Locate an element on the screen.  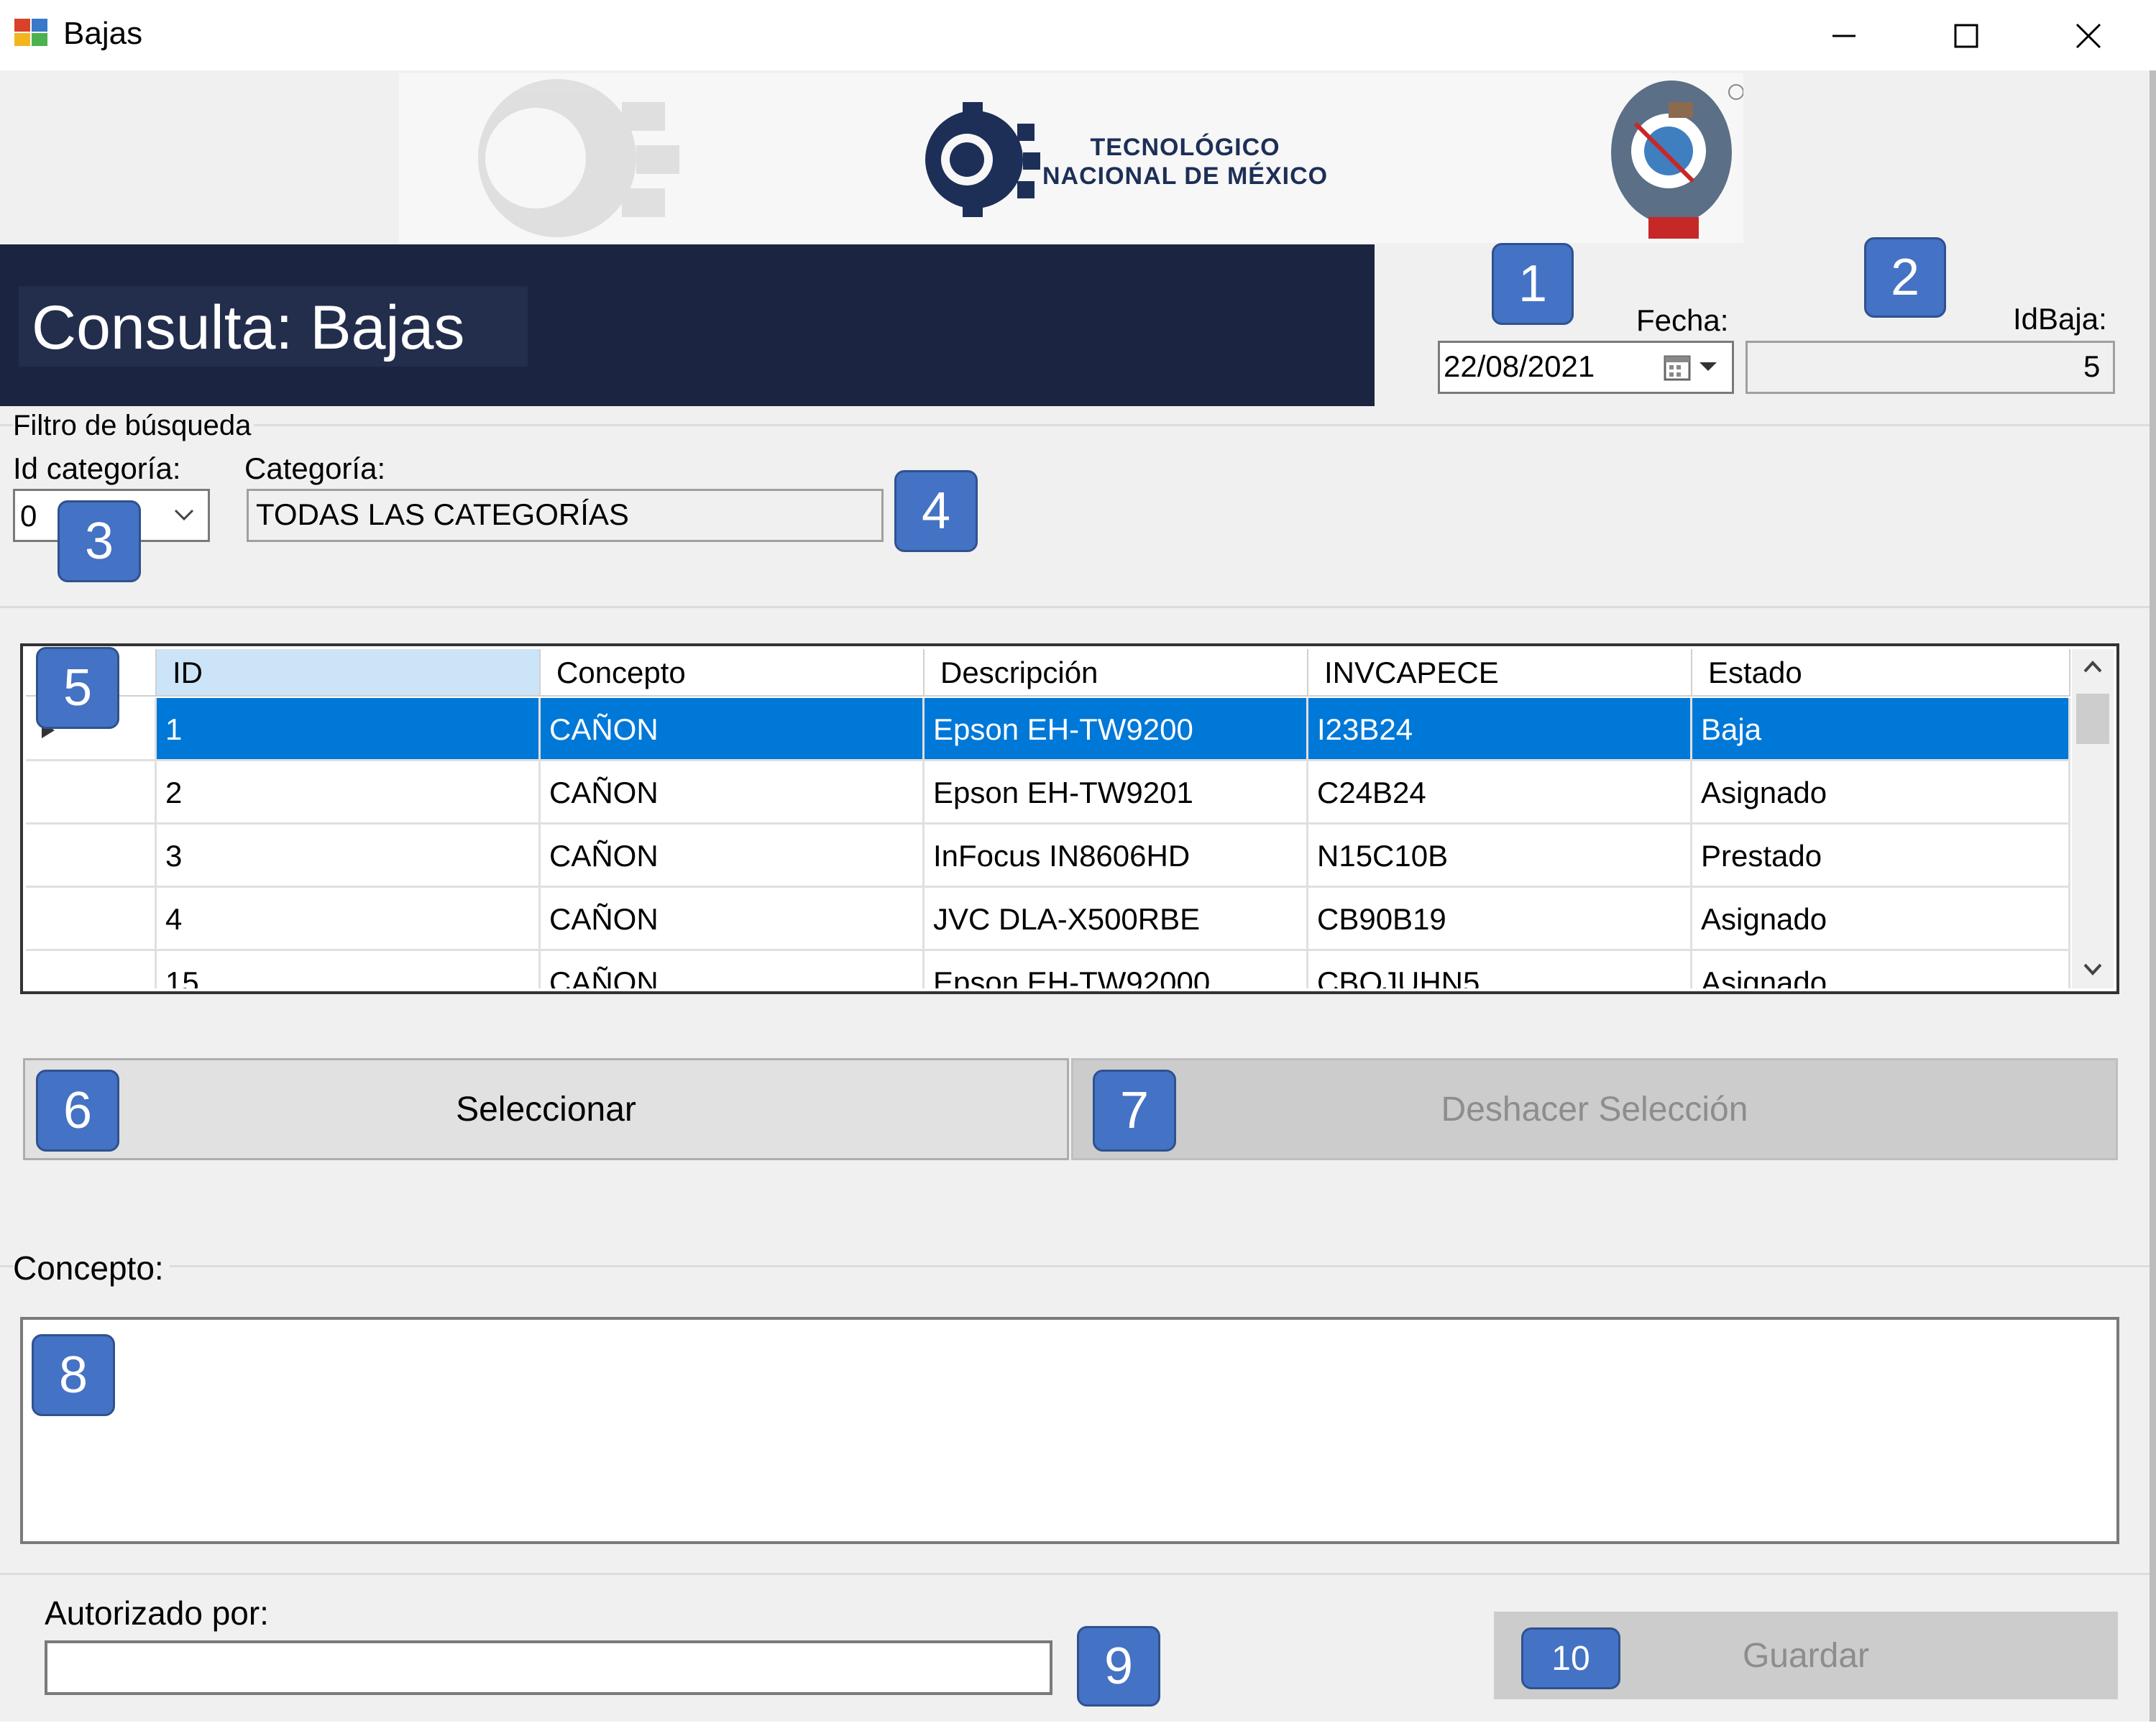
cell-id: 4 is located at coordinates (349, 919).